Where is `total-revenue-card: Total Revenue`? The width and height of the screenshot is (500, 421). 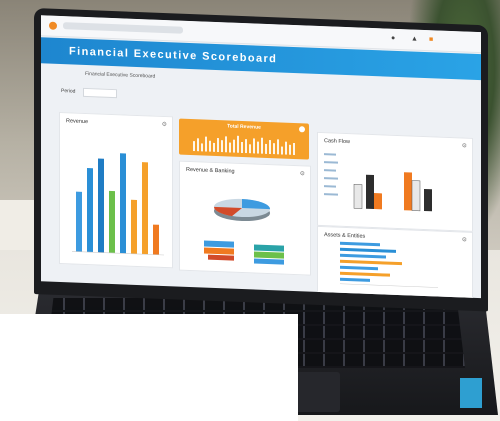
total-revenue-card: Total Revenue is located at coordinates (244, 139).